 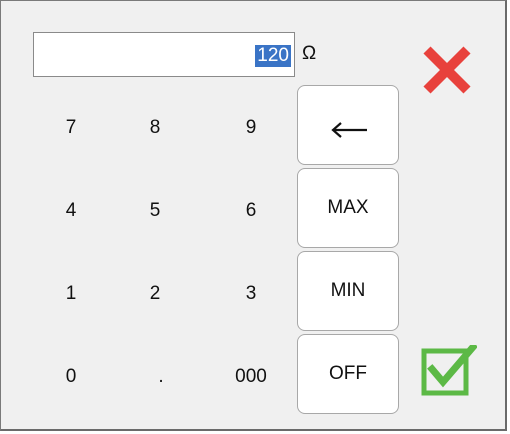 I want to click on value-input: 120, so click(x=164, y=54).